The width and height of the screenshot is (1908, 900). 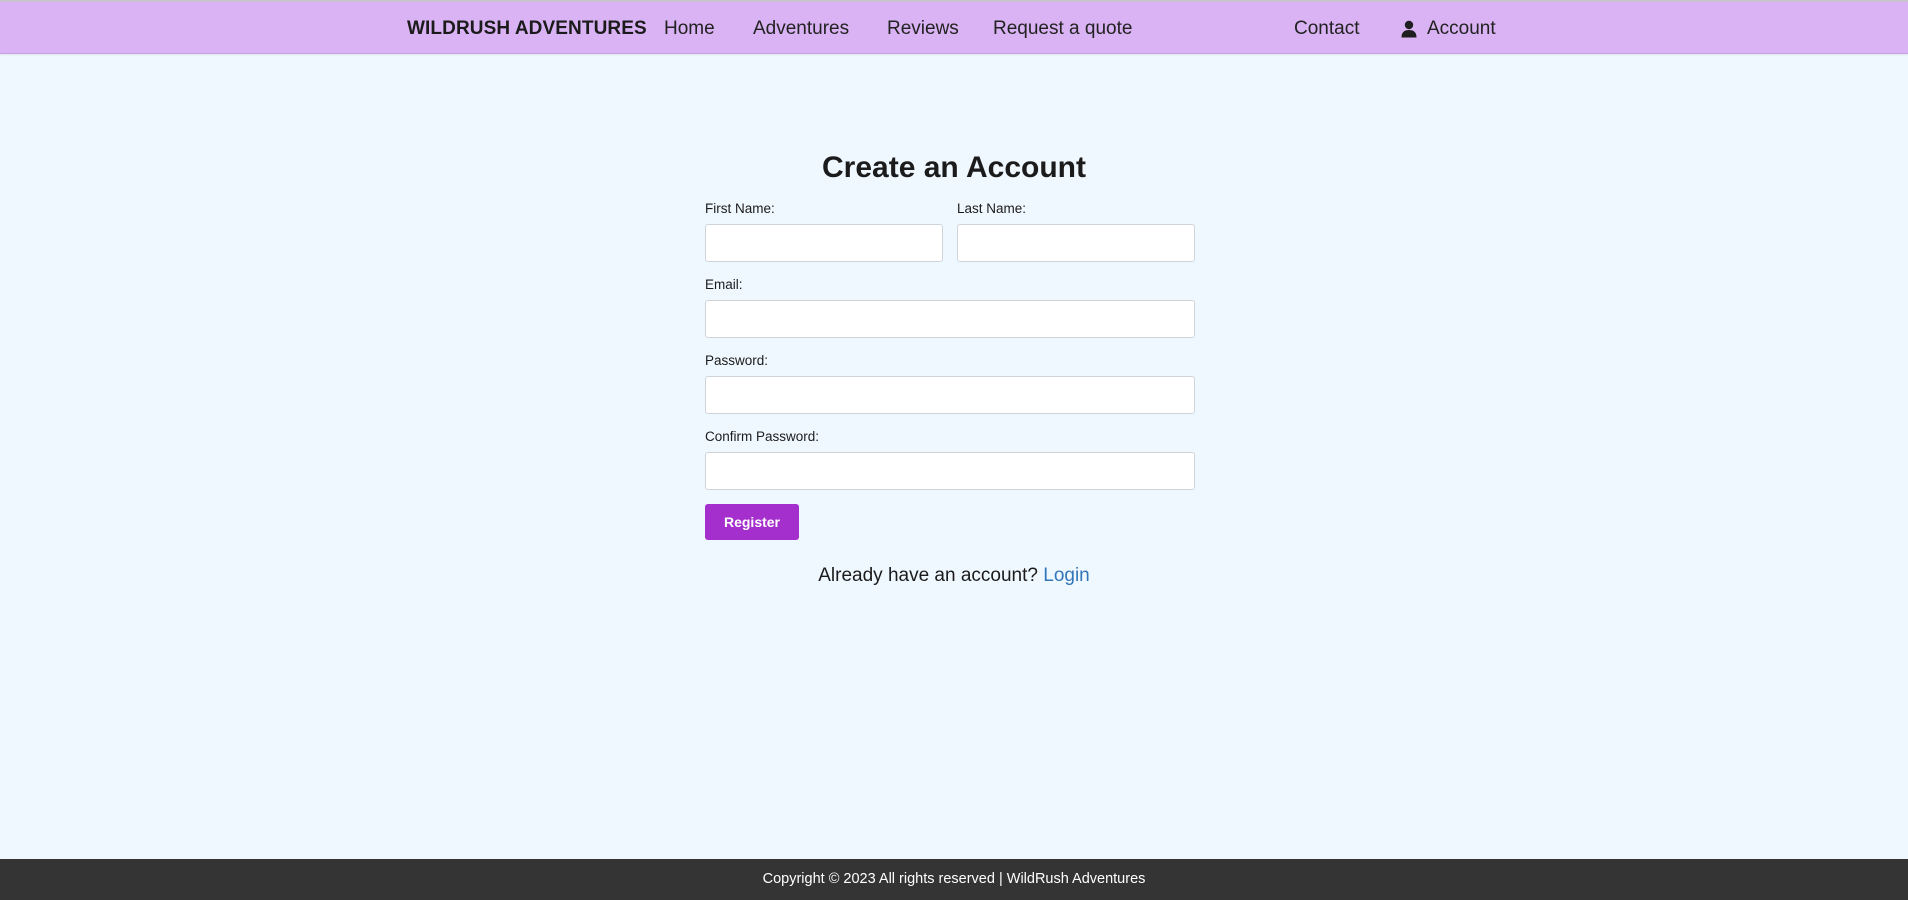 What do you see at coordinates (527, 29) in the screenshot?
I see `brand-logo-text: WILDRUSH ADVENTURES` at bounding box center [527, 29].